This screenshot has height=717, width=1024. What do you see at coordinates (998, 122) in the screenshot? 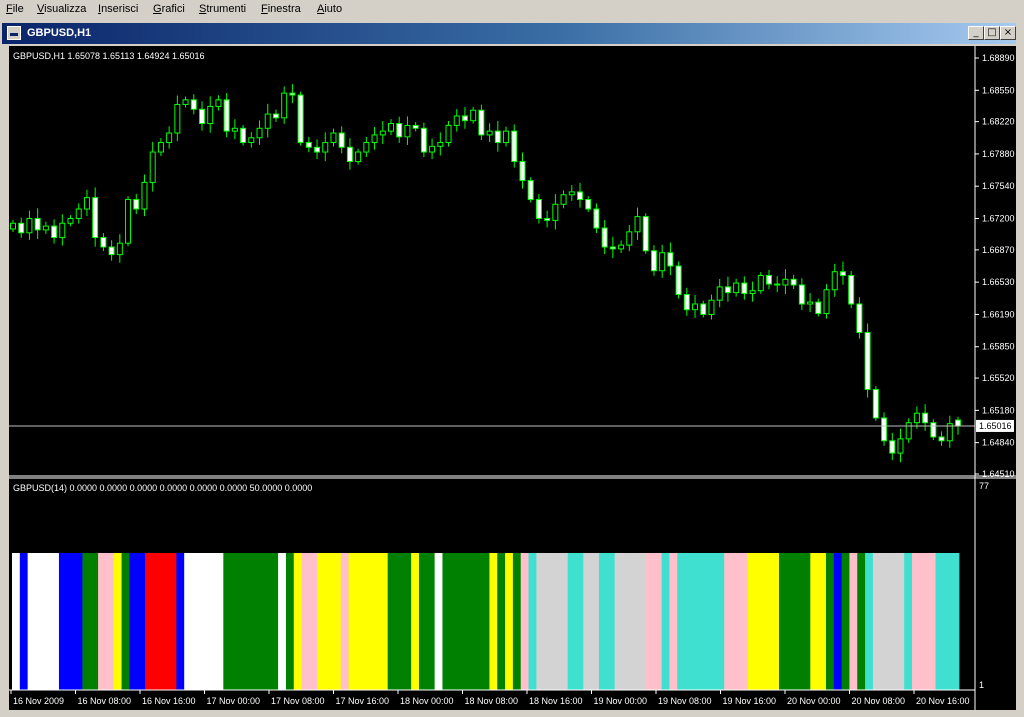
I see `y-tick-label: 1.68220` at bounding box center [998, 122].